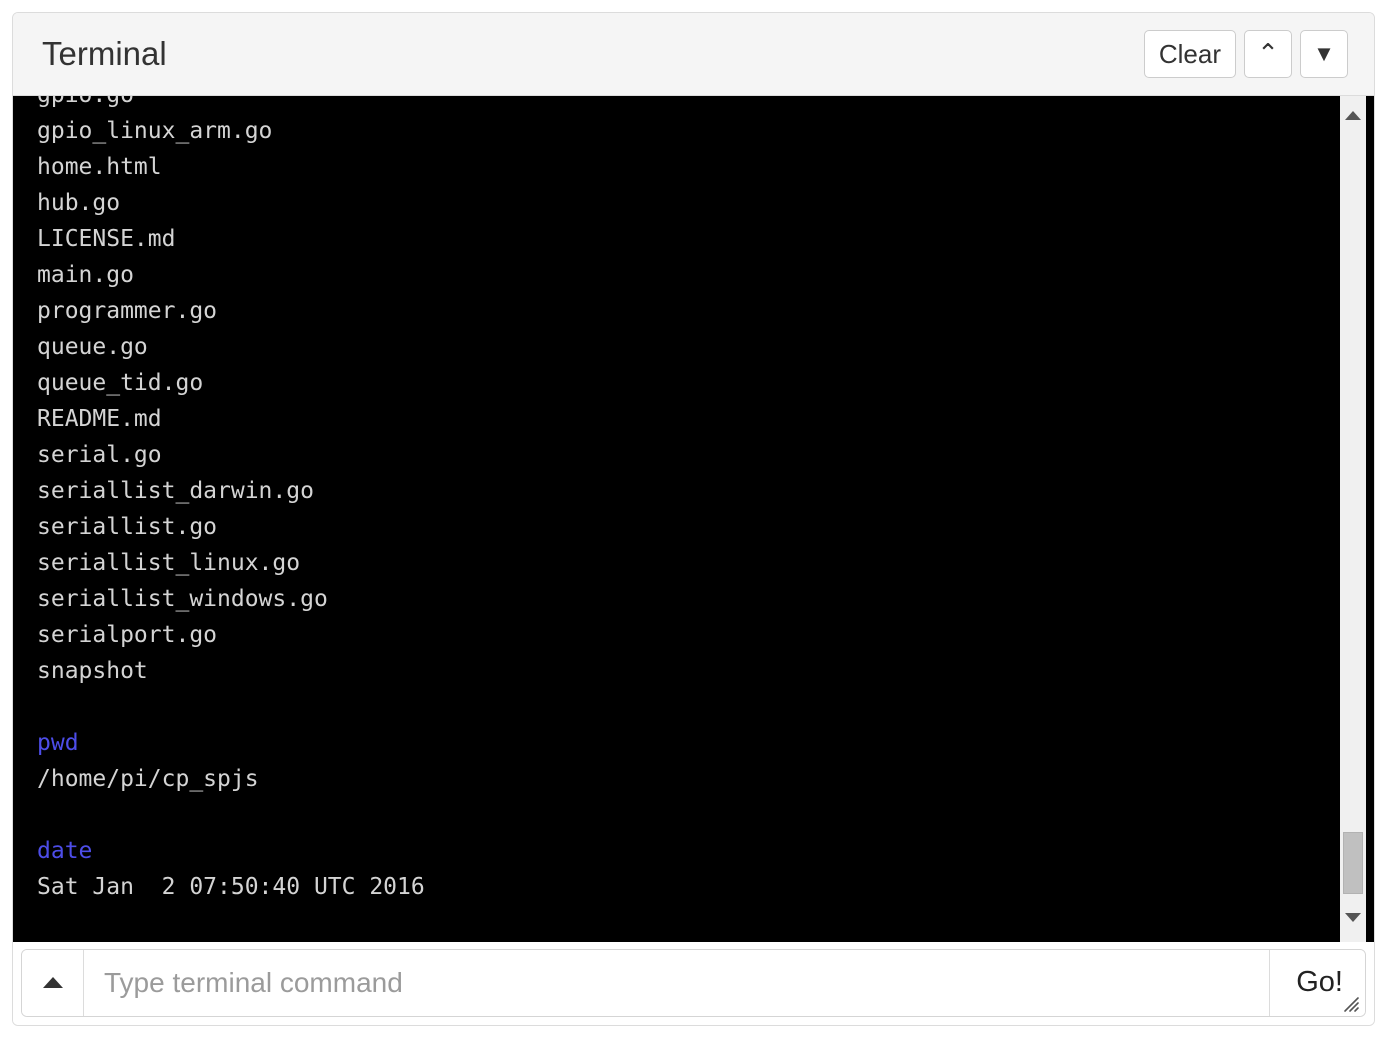 This screenshot has width=1391, height=1042. Describe the element at coordinates (175, 491) in the screenshot. I see `terminal-output-line: seriallist_darwin.go` at that location.